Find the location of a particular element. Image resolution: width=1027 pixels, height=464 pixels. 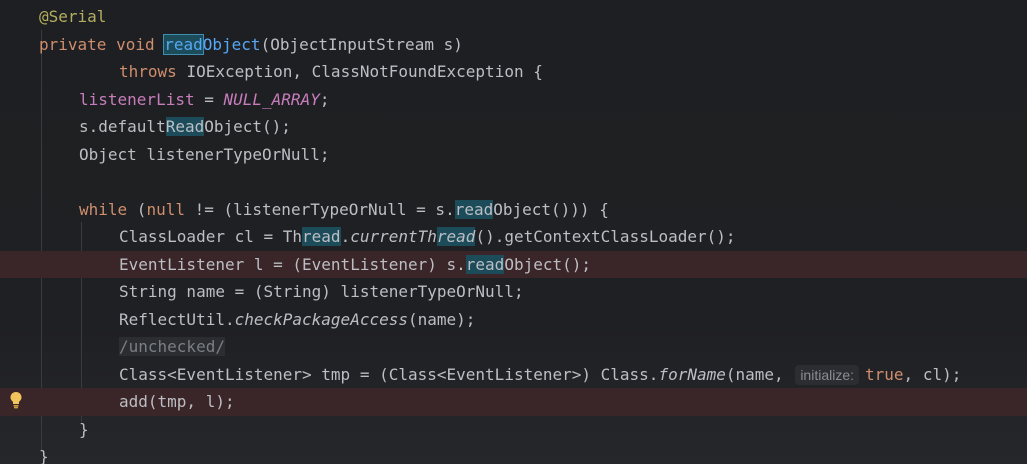

code-token: Object listenerTypeOrNull; is located at coordinates (204, 154).